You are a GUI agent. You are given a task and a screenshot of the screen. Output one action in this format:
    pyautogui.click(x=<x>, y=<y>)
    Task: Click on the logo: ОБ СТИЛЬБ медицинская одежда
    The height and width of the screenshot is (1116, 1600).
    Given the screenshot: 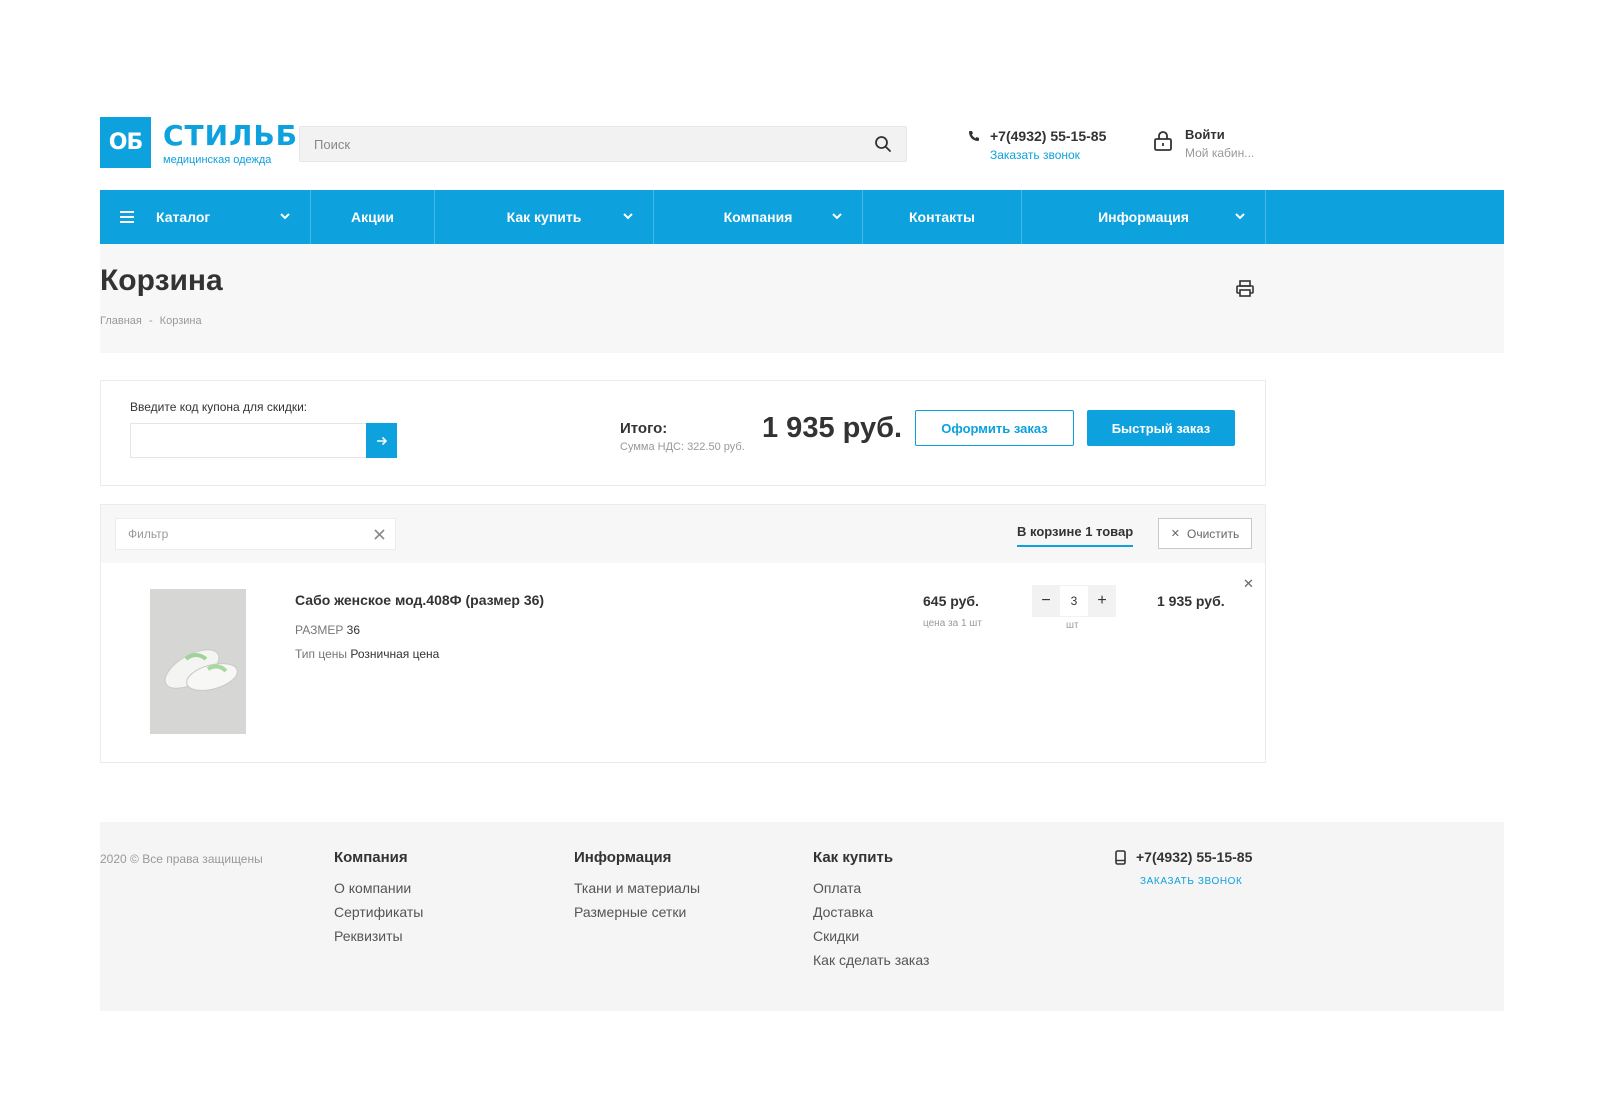 What is the action you would take?
    pyautogui.click(x=199, y=142)
    